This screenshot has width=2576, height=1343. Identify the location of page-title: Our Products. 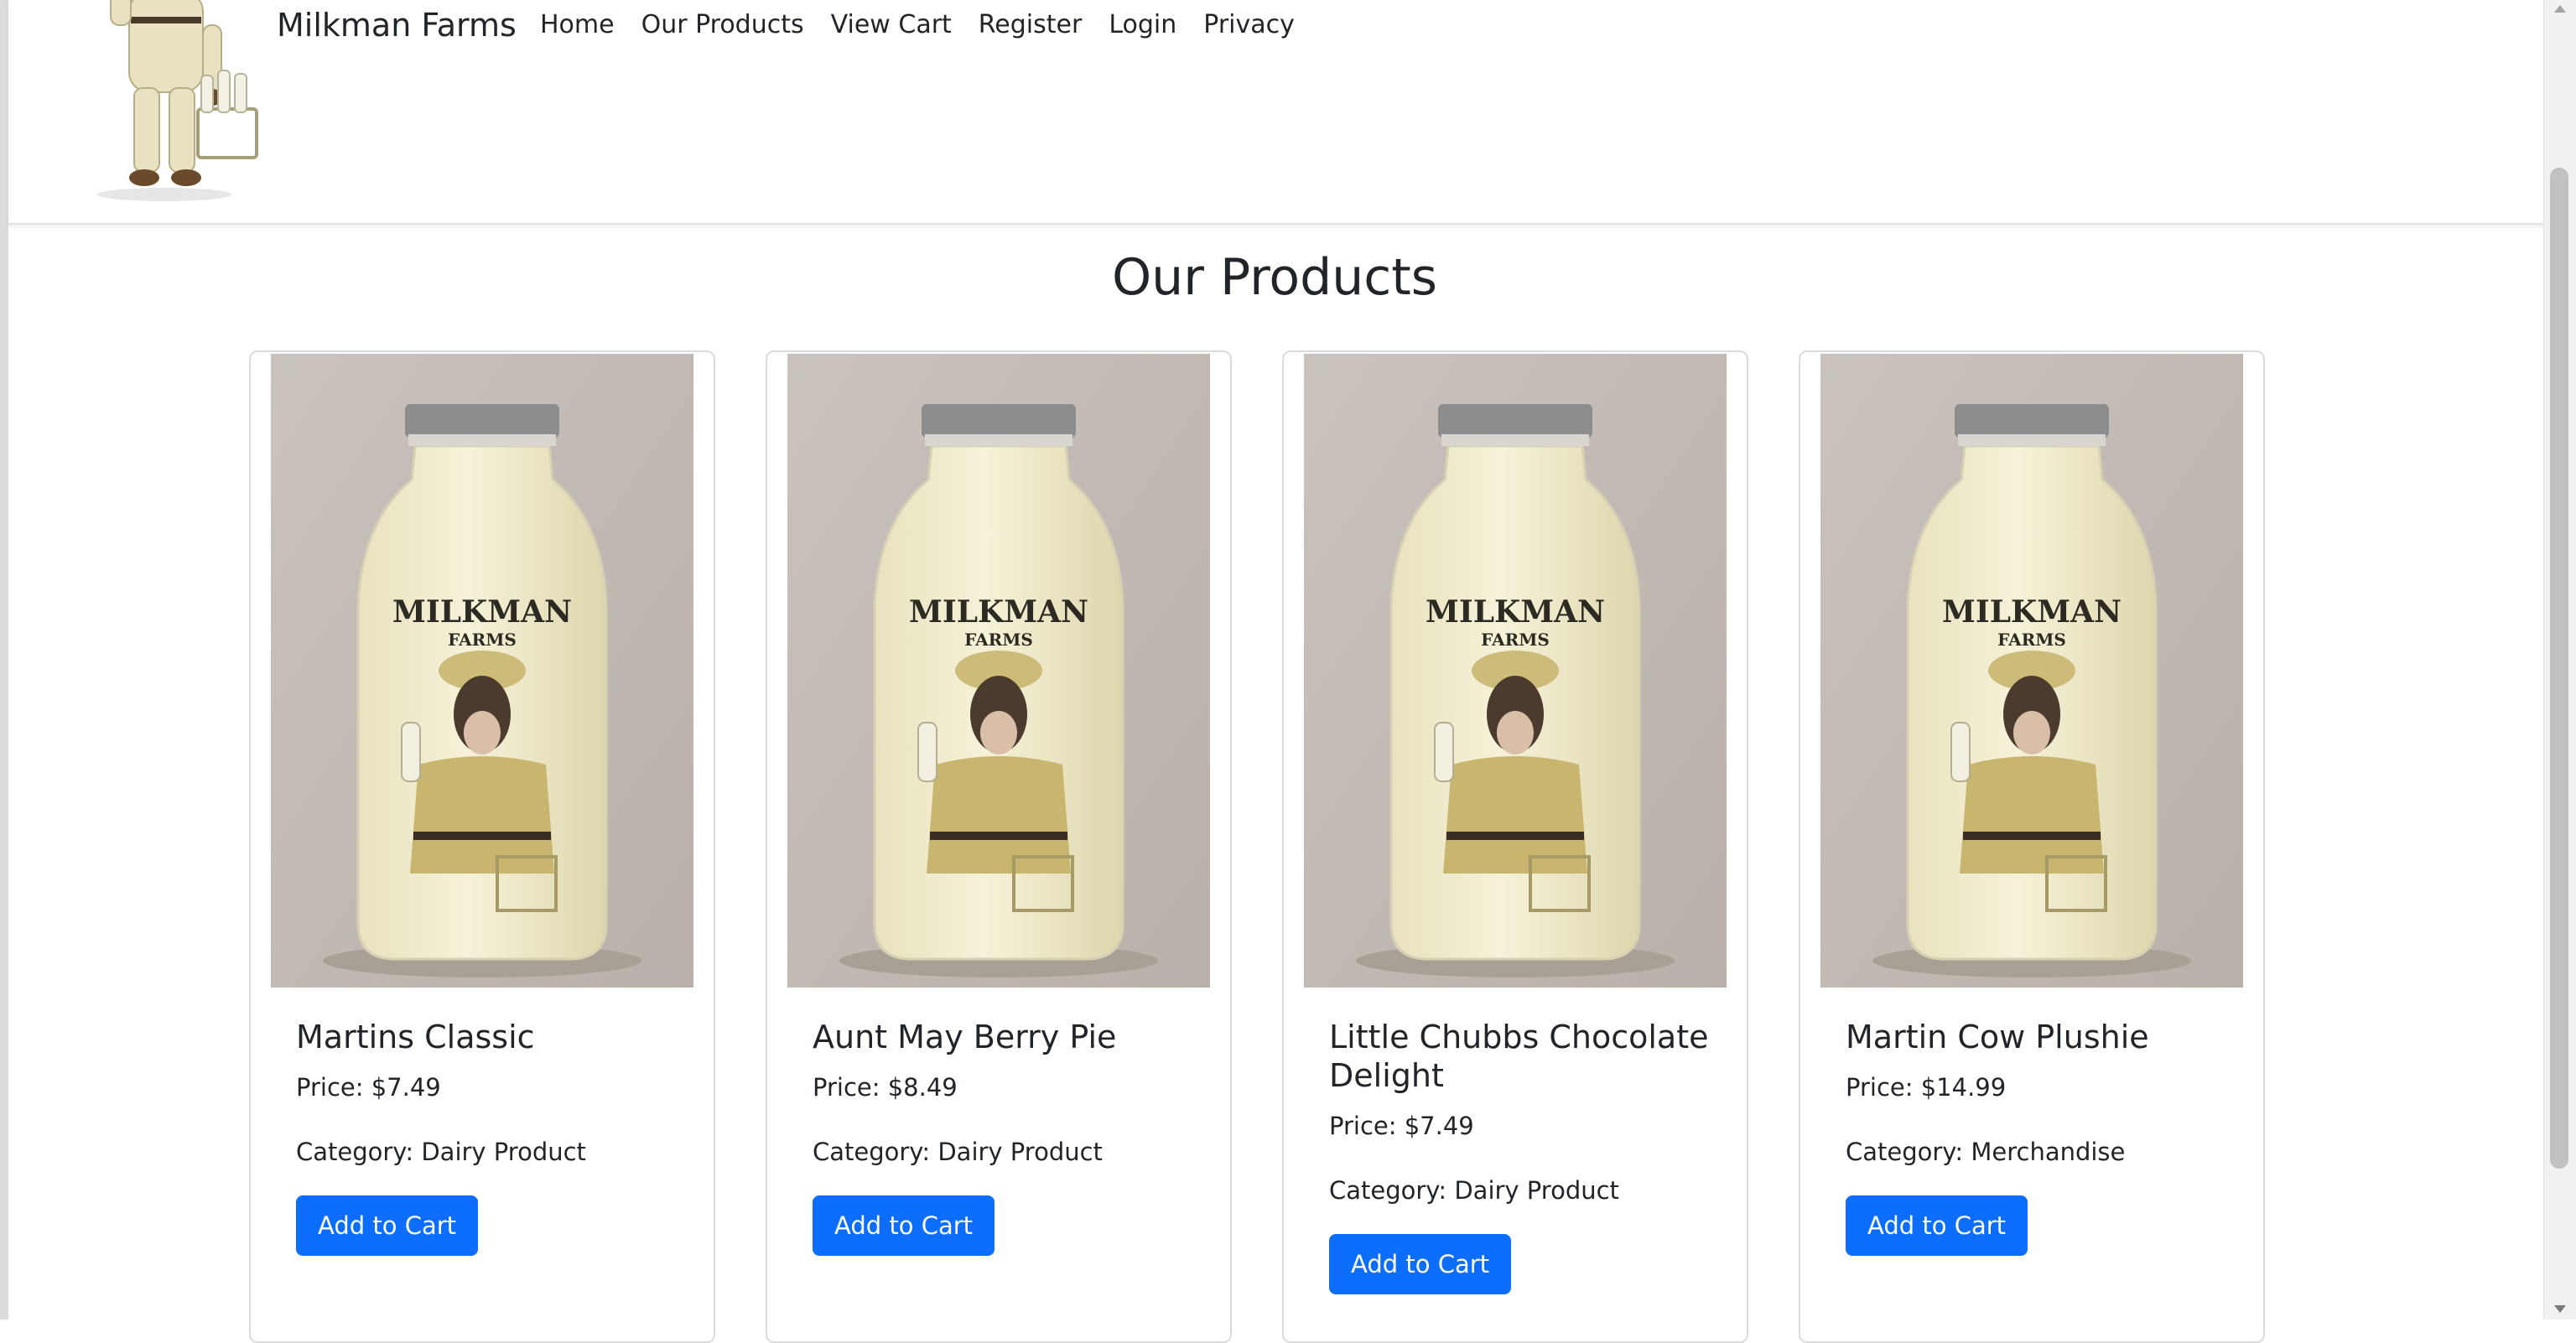
(1274, 277).